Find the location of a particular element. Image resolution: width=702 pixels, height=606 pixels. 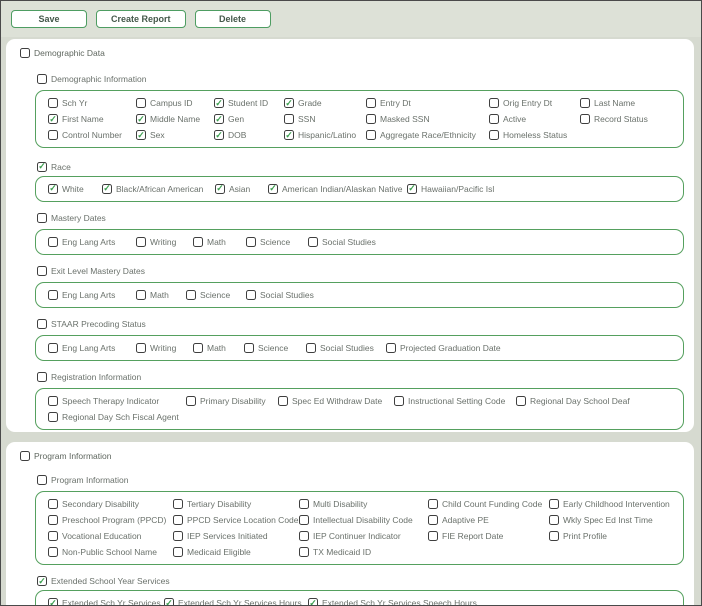

checkbox-exit-level-mastery-dates is located at coordinates (42, 270).